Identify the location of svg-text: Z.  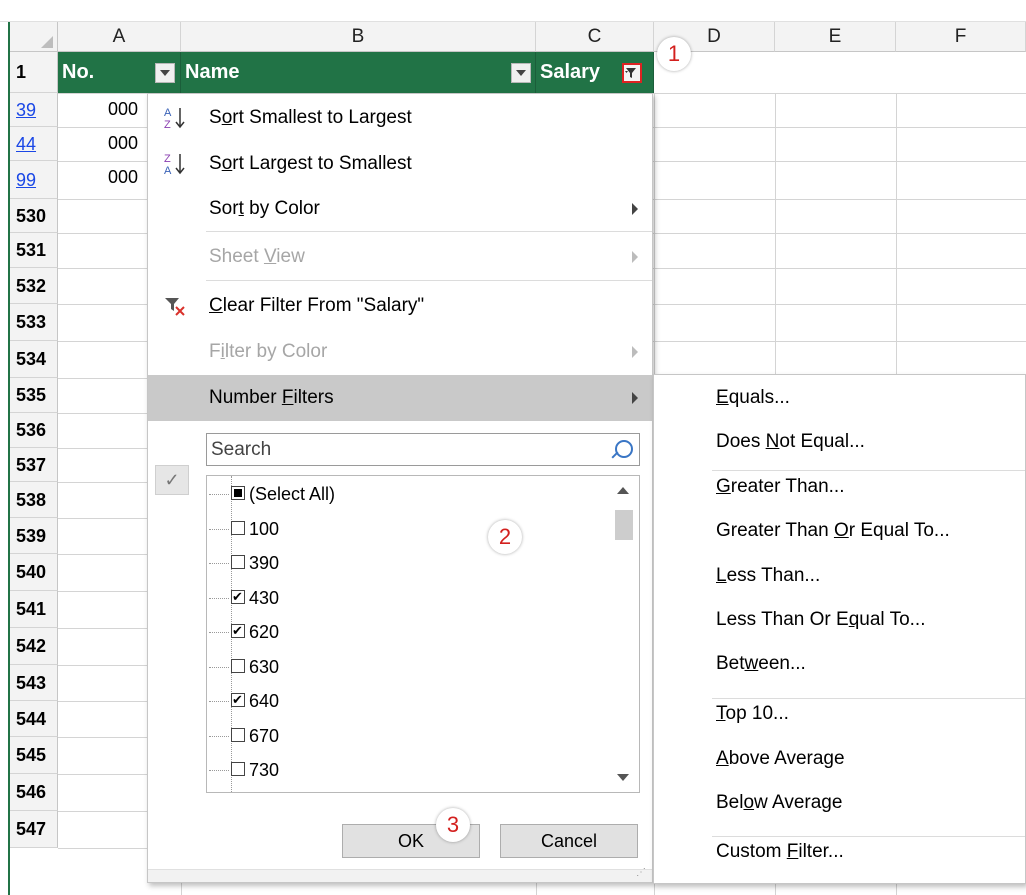
(167, 125).